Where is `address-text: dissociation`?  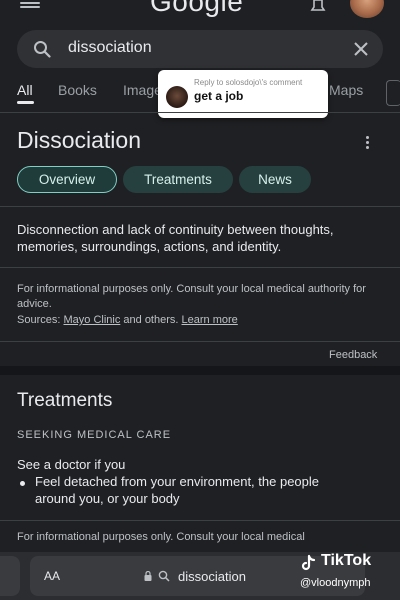
address-text: dissociation is located at coordinates (212, 576).